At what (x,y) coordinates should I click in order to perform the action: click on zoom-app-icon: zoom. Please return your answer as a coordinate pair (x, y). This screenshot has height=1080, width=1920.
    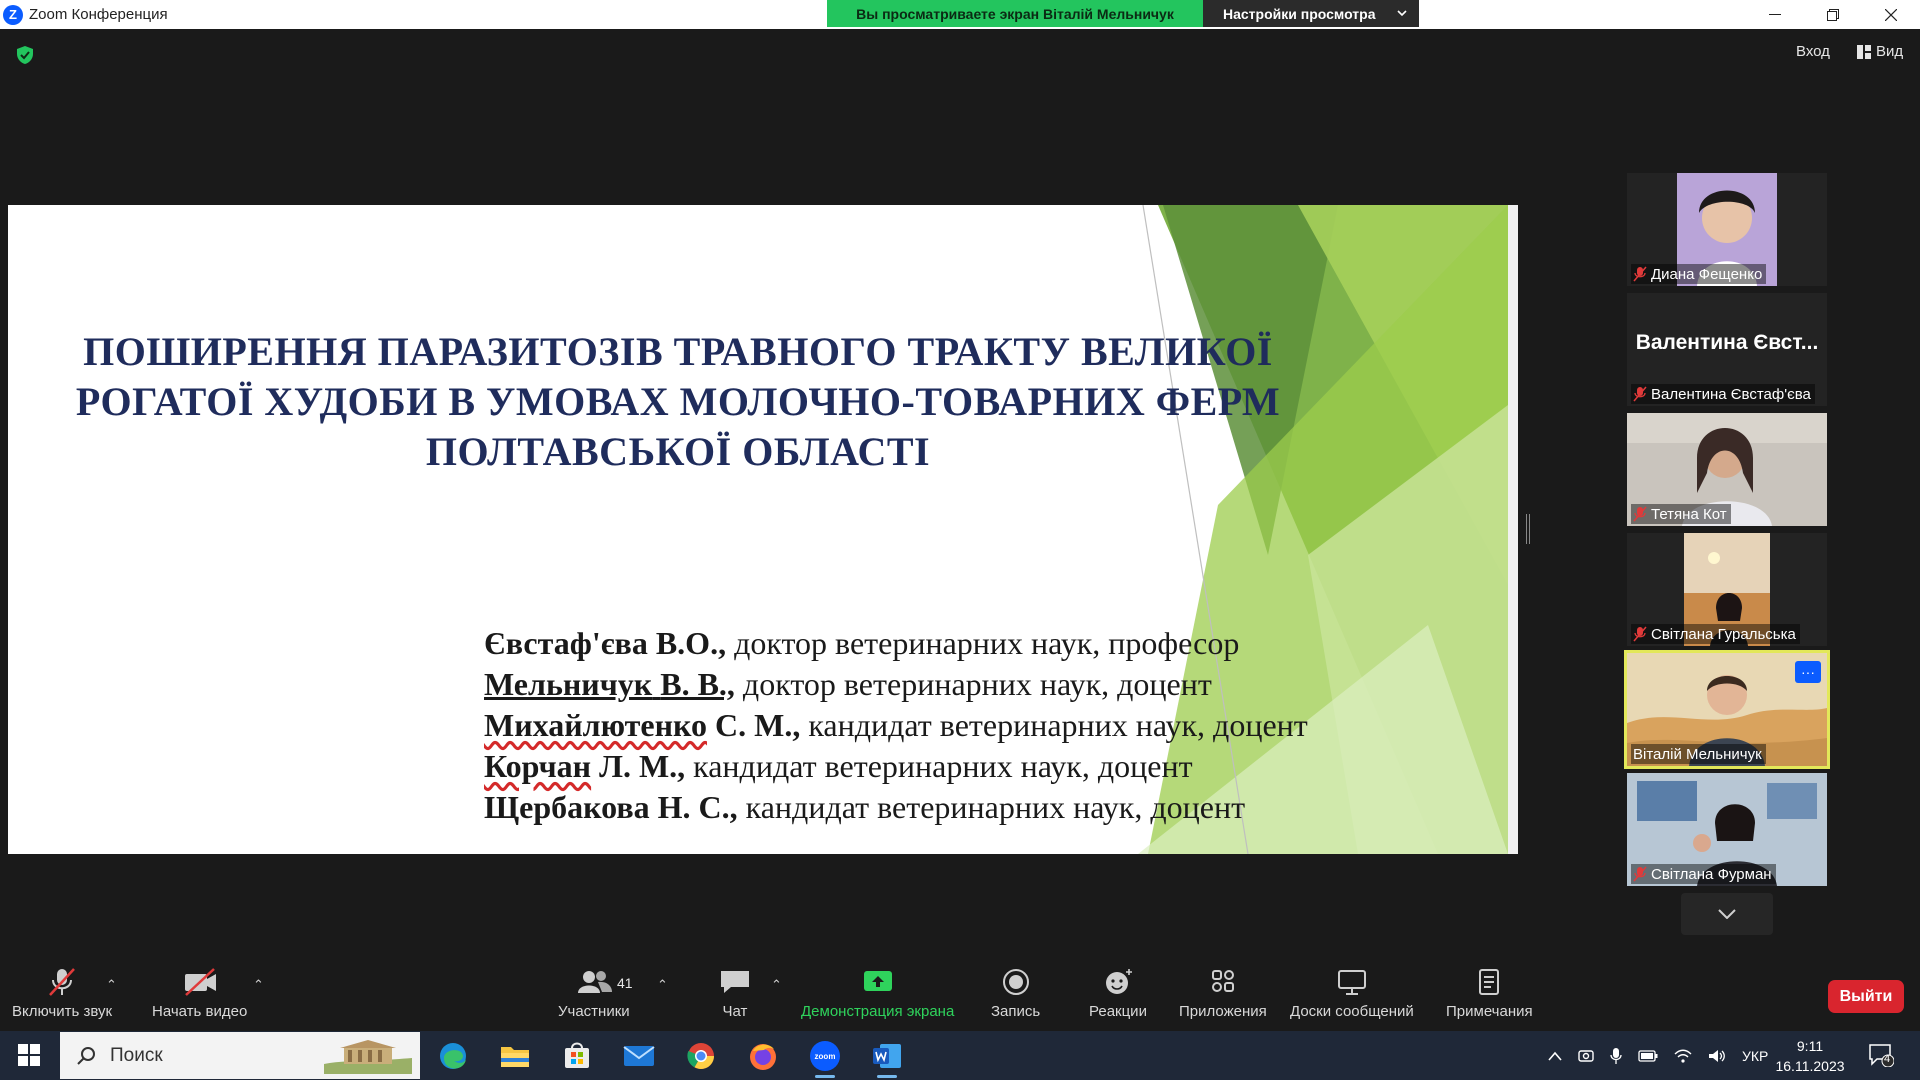
    Looking at the image, I should click on (825, 1057).